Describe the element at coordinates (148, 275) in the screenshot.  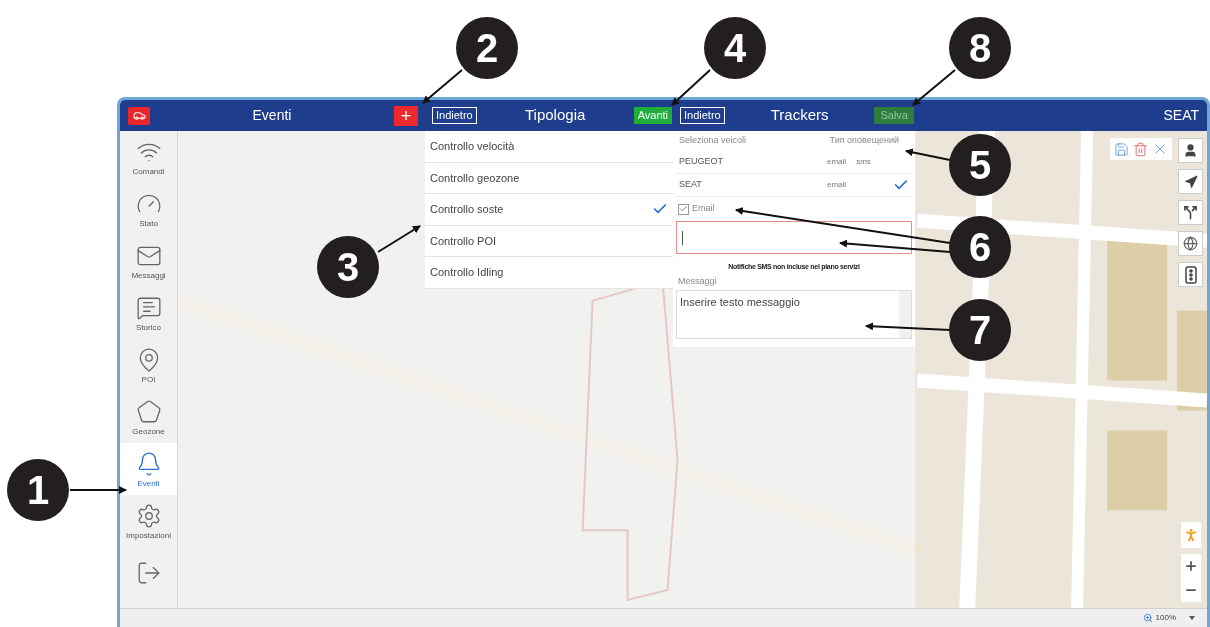
I see `sidebar-label: Messaggi` at that location.